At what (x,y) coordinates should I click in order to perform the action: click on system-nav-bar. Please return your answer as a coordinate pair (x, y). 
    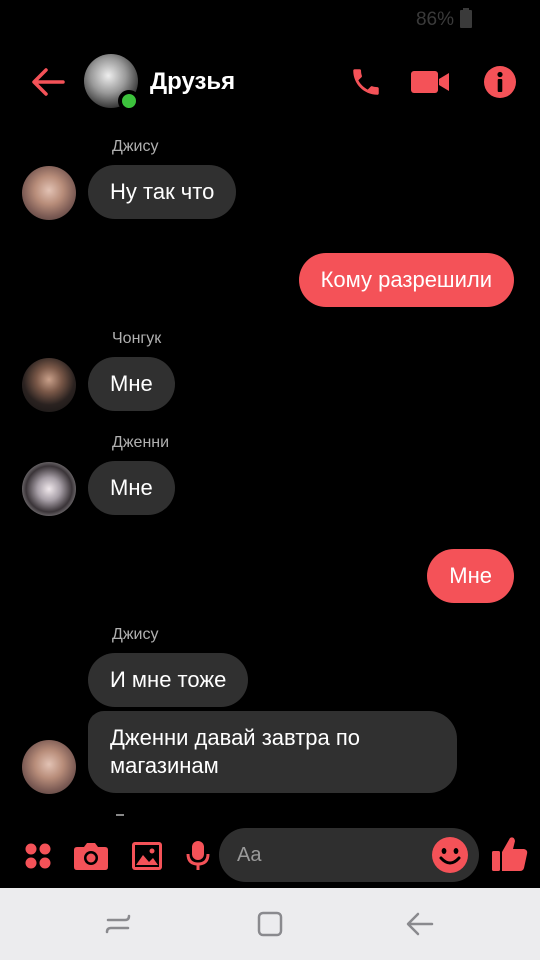
    Looking at the image, I should click on (270, 924).